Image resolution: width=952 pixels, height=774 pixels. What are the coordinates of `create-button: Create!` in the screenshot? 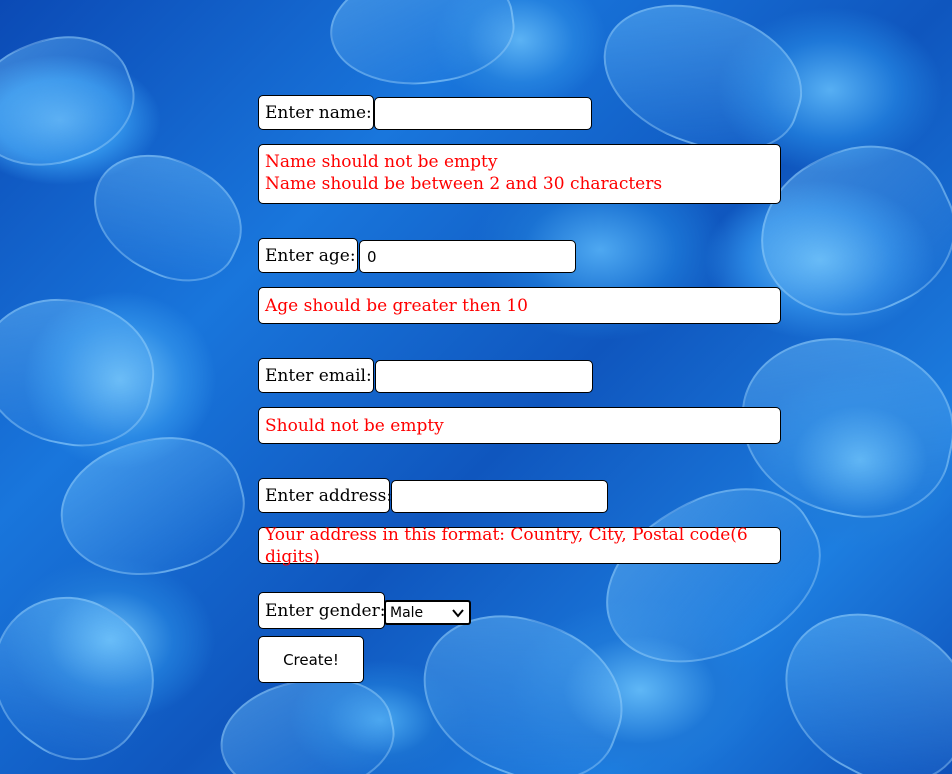 It's located at (311, 659).